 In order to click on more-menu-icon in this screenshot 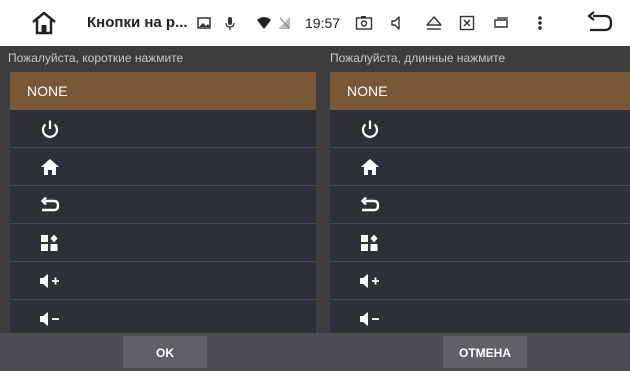, I will do `click(540, 23)`.